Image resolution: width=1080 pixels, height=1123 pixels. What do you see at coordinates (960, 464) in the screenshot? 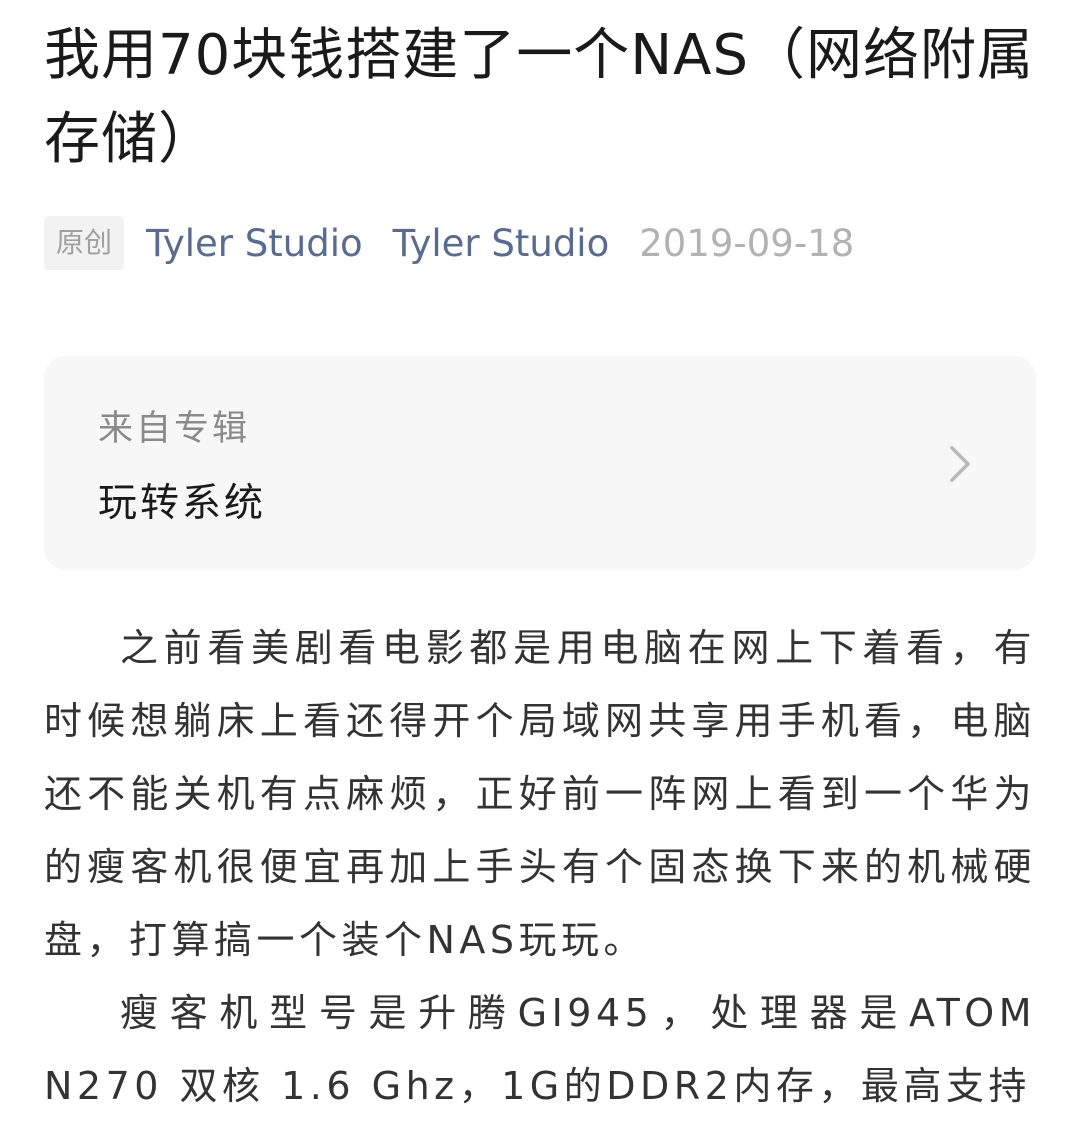
I see `chevron-right-icon` at bounding box center [960, 464].